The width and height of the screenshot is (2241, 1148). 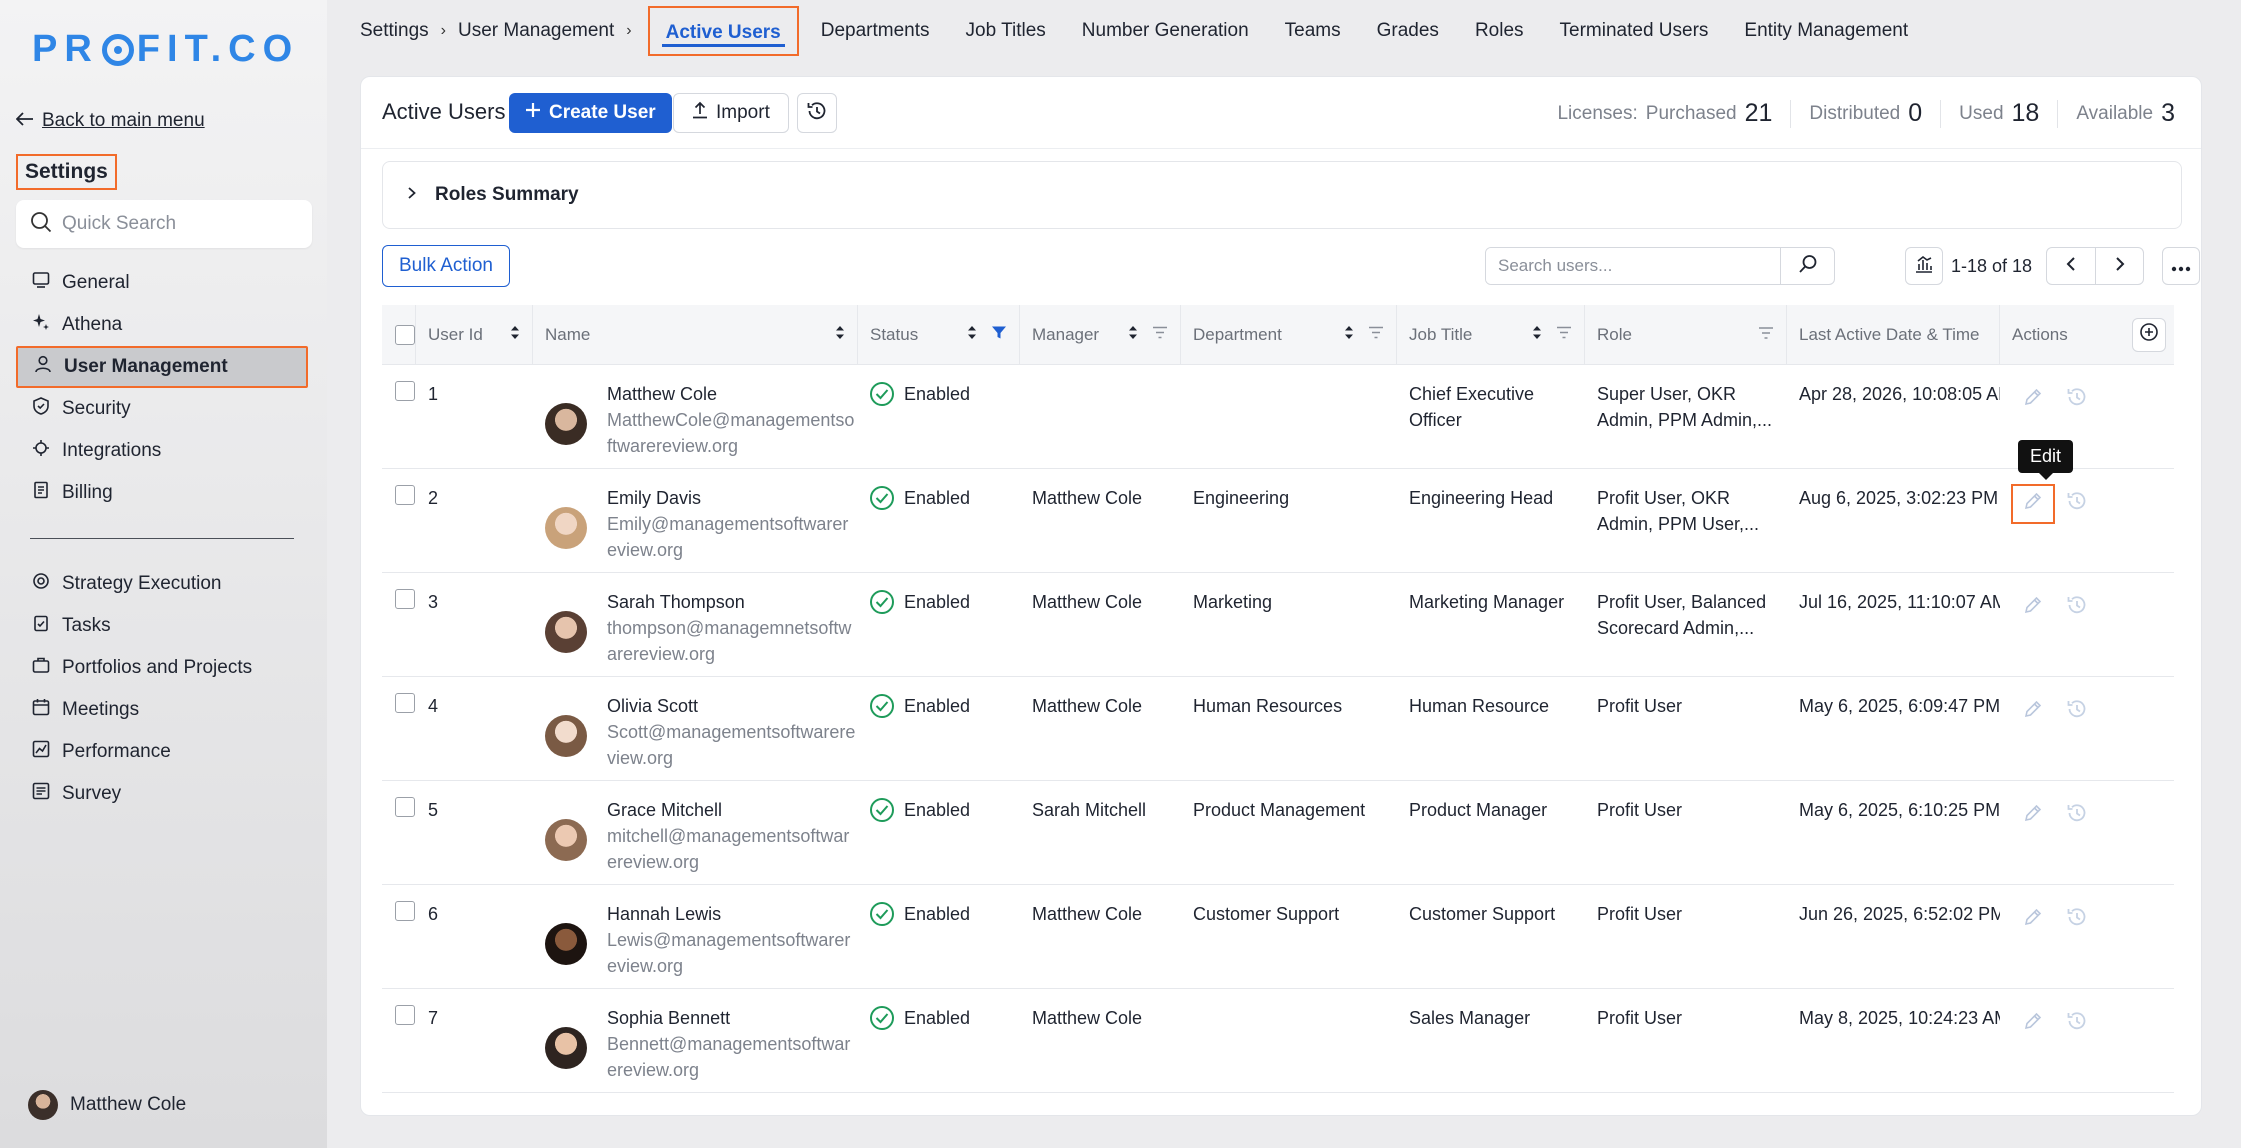 What do you see at coordinates (1289, 334) in the screenshot?
I see `header-department: Department` at bounding box center [1289, 334].